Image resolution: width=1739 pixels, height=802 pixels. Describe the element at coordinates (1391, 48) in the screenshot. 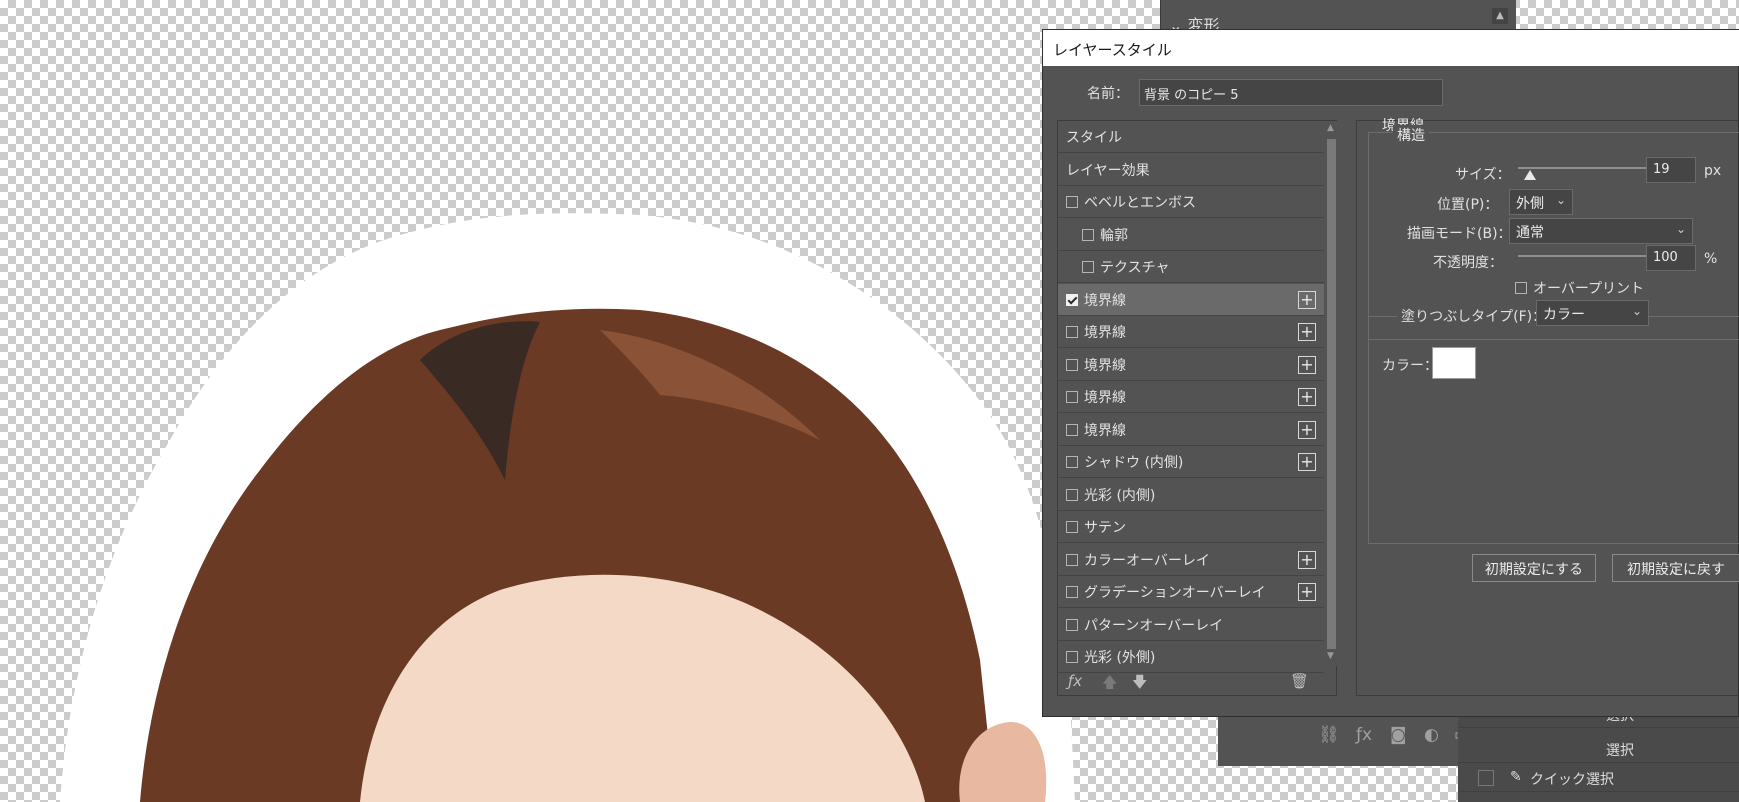

I see `dialog-titlebar: レイヤースタイル` at that location.